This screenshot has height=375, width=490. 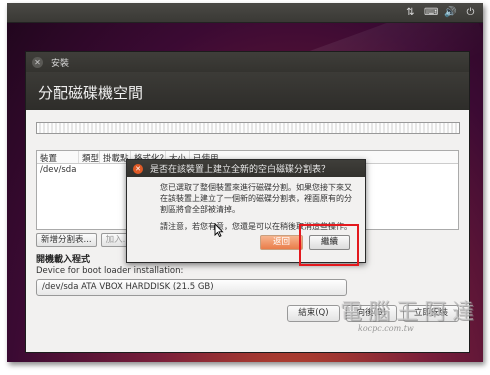 I want to click on close-icon: ✕, so click(x=37, y=62).